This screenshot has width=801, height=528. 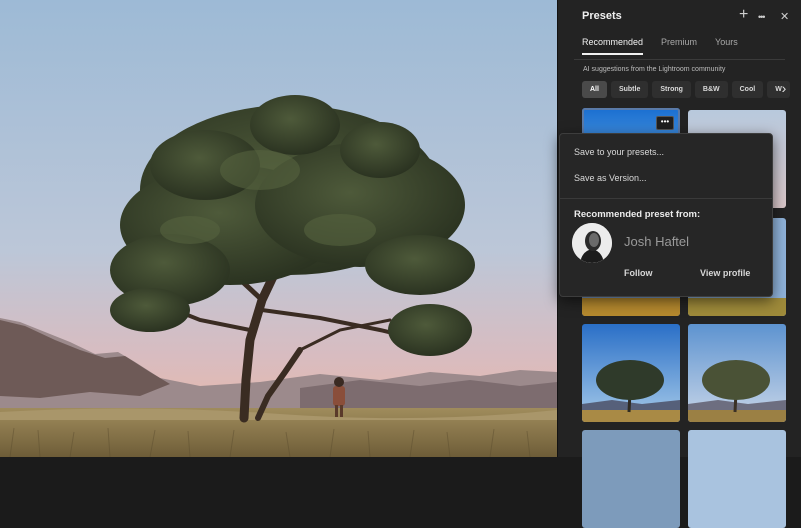 What do you see at coordinates (656, 241) in the screenshot?
I see `author-name: Josh Haftel` at bounding box center [656, 241].